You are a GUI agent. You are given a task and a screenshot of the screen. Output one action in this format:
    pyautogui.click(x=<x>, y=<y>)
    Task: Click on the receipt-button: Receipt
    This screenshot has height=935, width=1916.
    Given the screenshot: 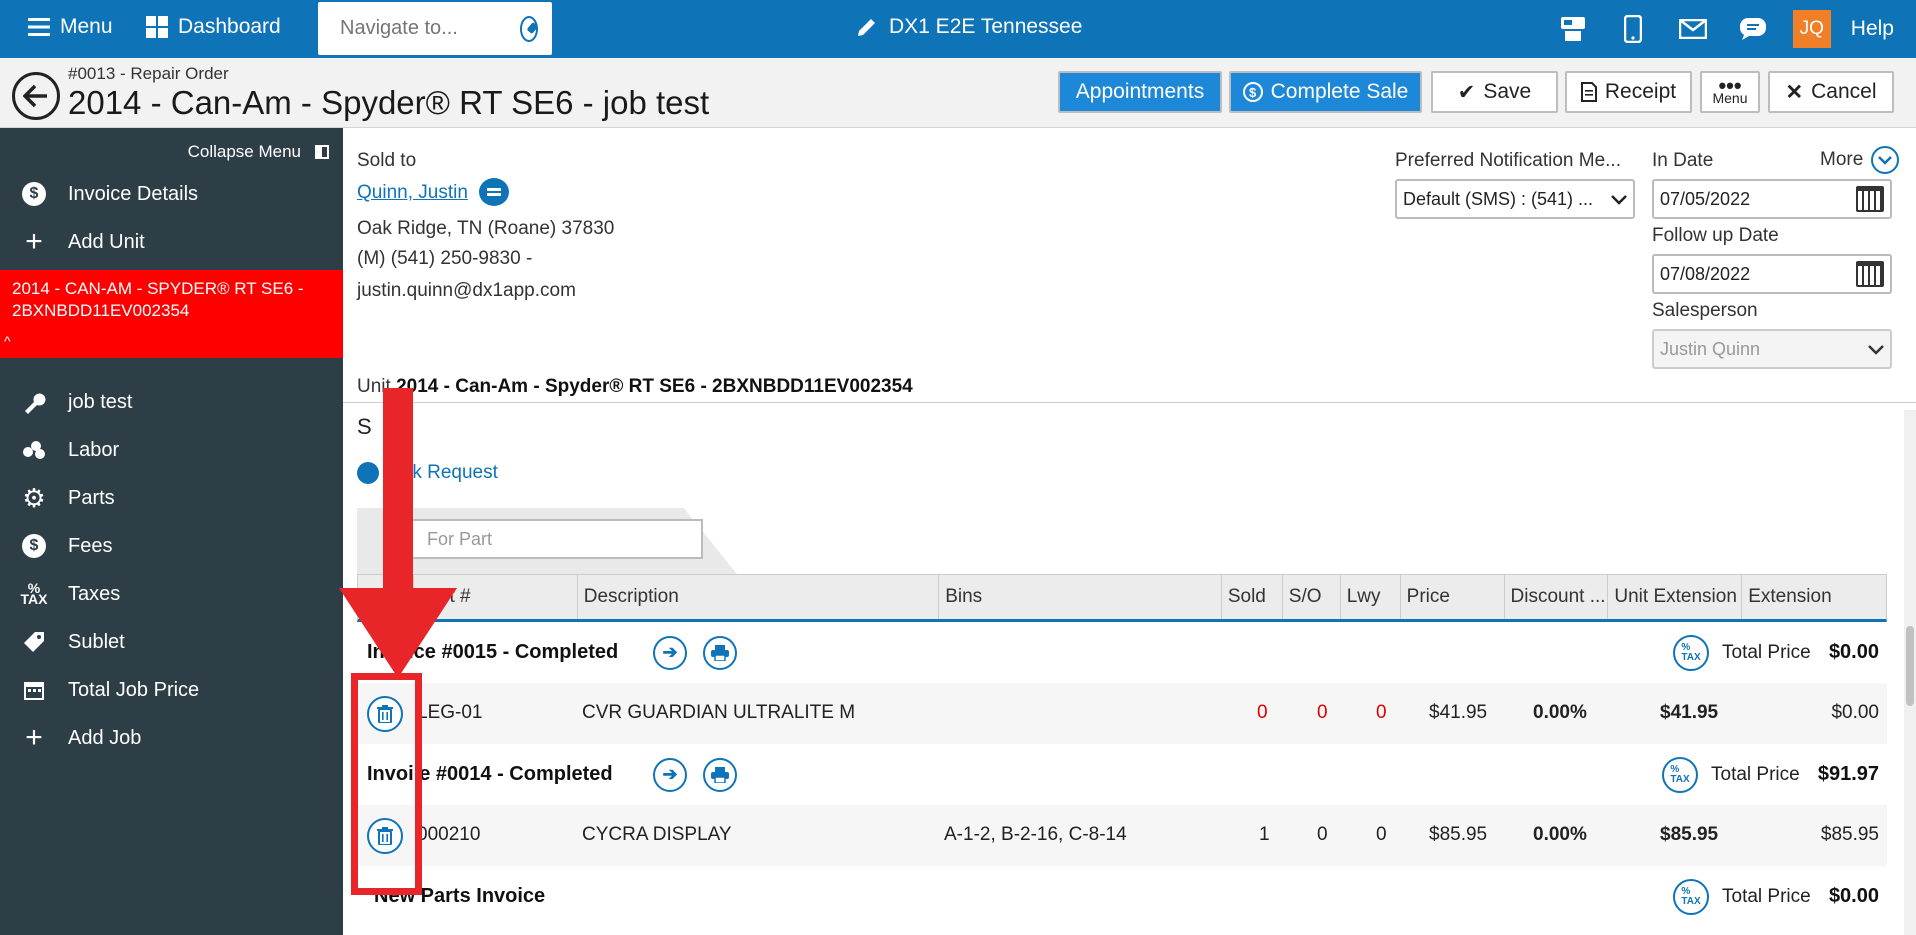 What is the action you would take?
    pyautogui.click(x=1628, y=92)
    